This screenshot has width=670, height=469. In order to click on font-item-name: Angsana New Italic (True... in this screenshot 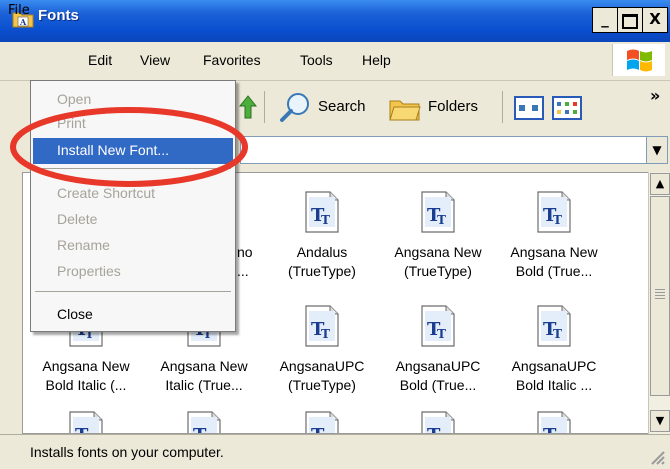, I will do `click(204, 375)`.